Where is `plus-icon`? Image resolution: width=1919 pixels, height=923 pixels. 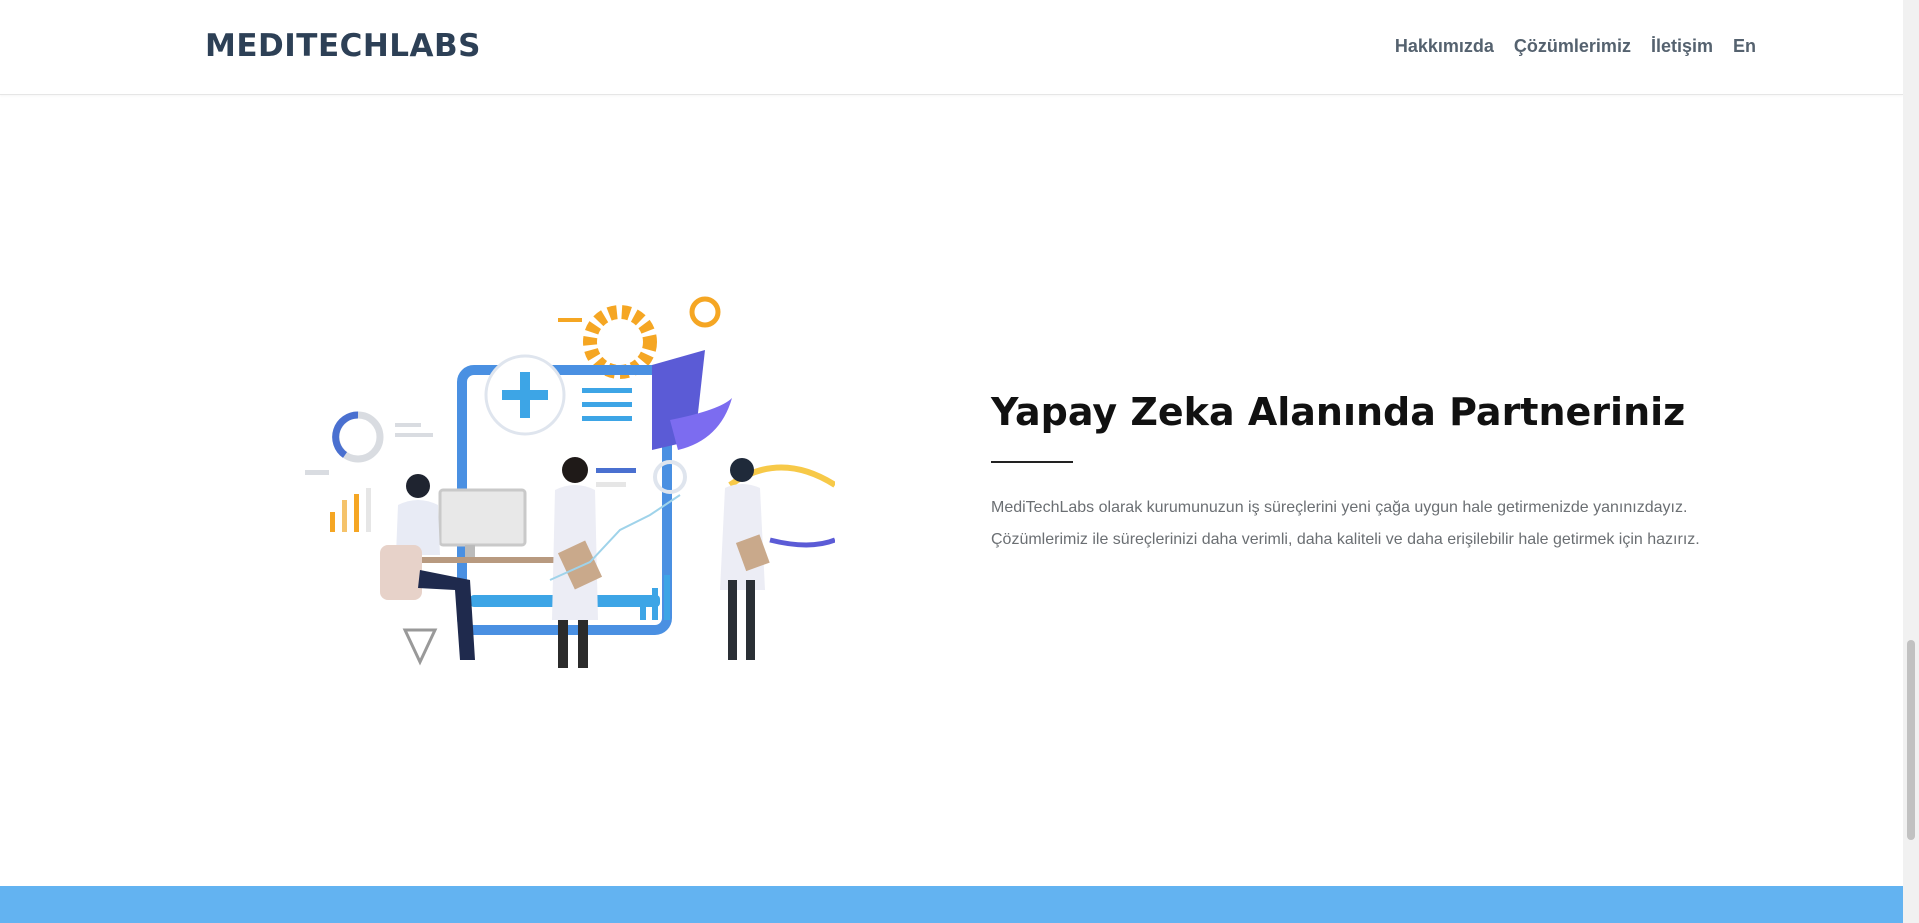
plus-icon is located at coordinates (525, 395).